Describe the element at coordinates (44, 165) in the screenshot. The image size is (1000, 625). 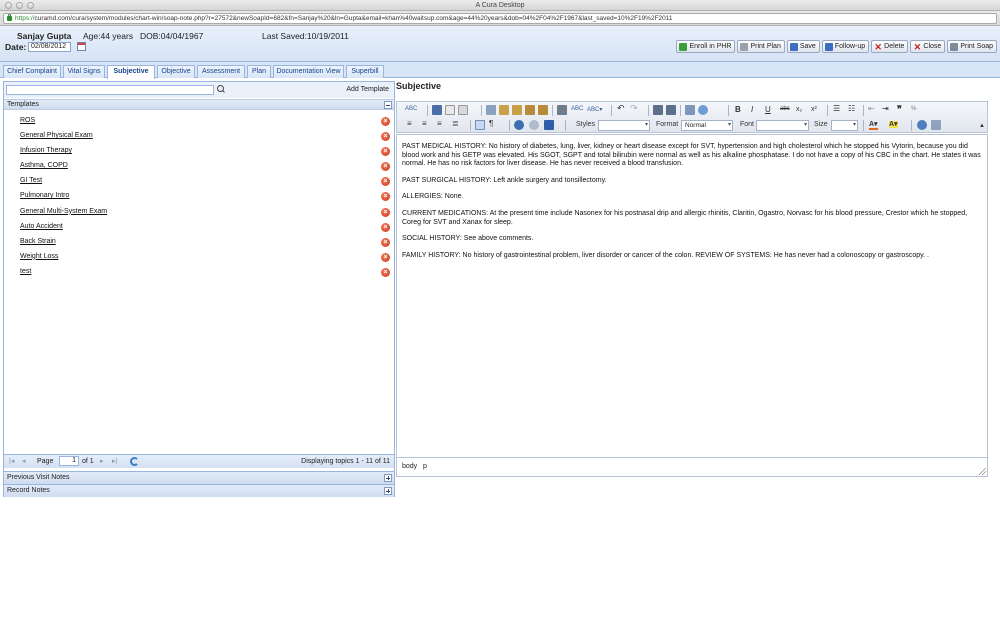
I see `template-link: Asthma, COPD` at that location.